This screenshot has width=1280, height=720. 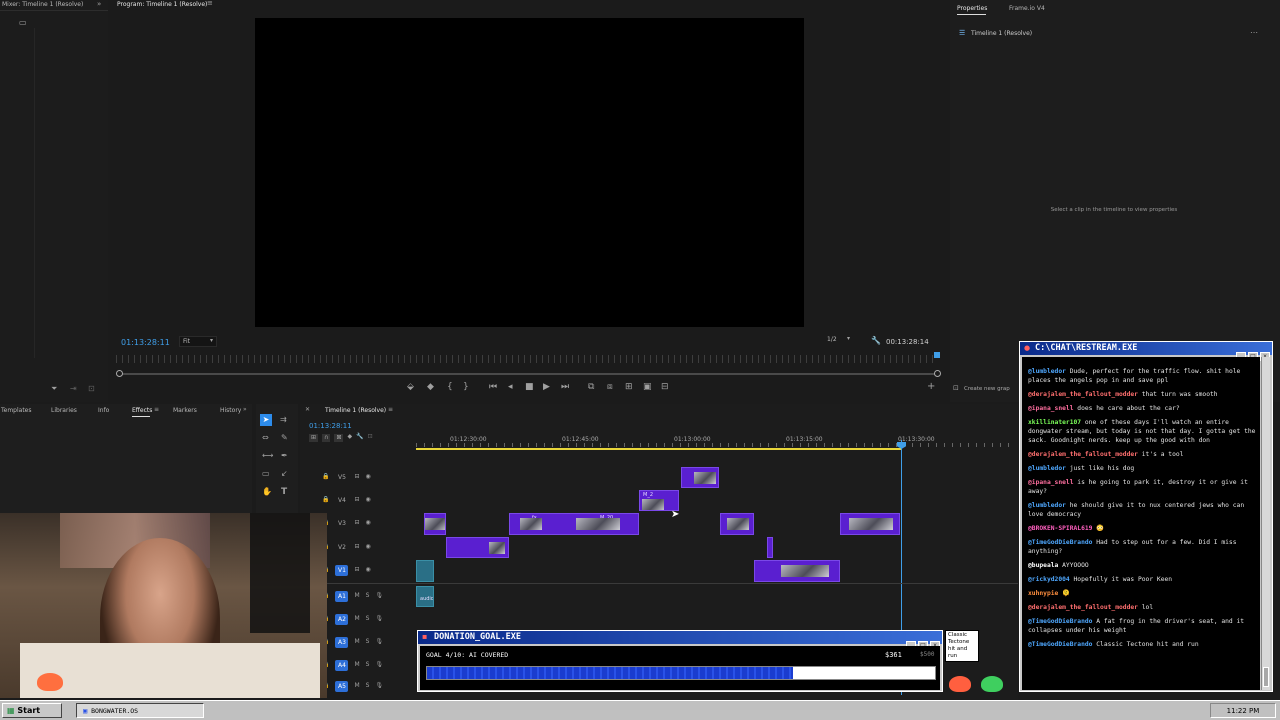 What do you see at coordinates (629, 387) in the screenshot?
I see `lift-icon: ⊞` at bounding box center [629, 387].